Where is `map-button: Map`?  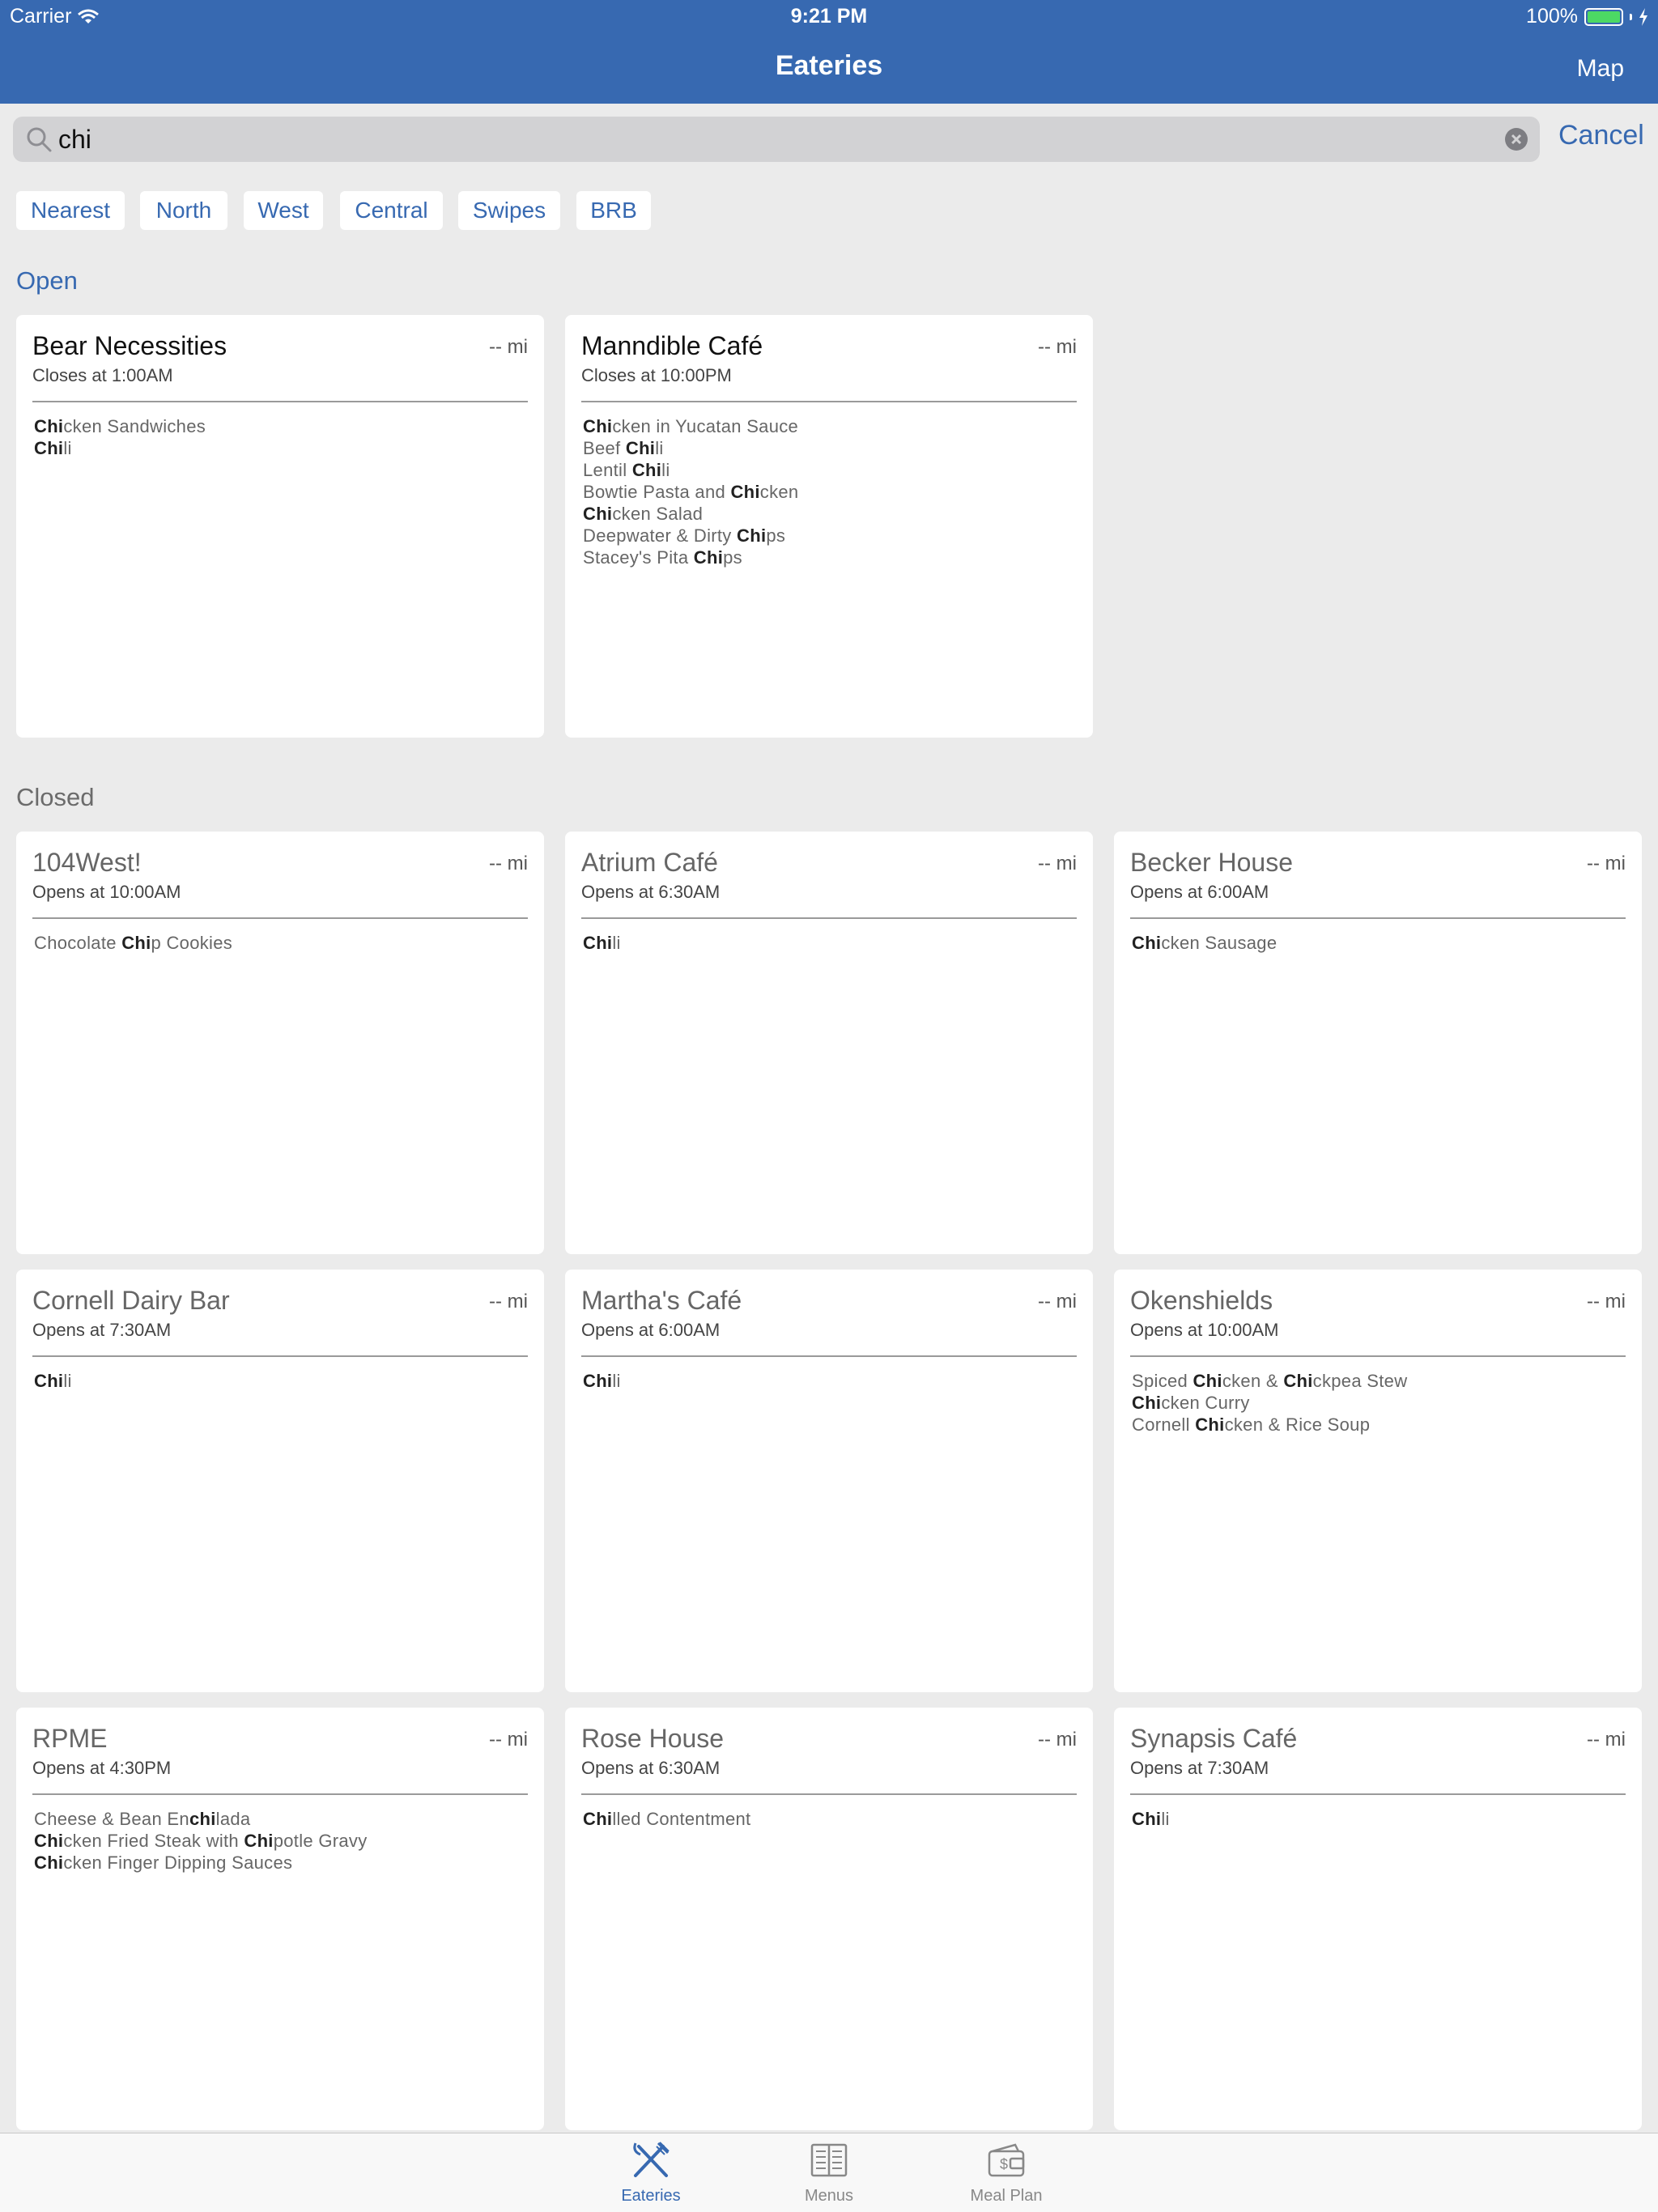 map-button: Map is located at coordinates (1600, 69).